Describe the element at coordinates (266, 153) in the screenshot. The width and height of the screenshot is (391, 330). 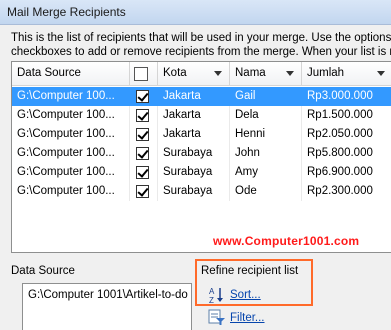
I see `cell-nama: John` at that location.